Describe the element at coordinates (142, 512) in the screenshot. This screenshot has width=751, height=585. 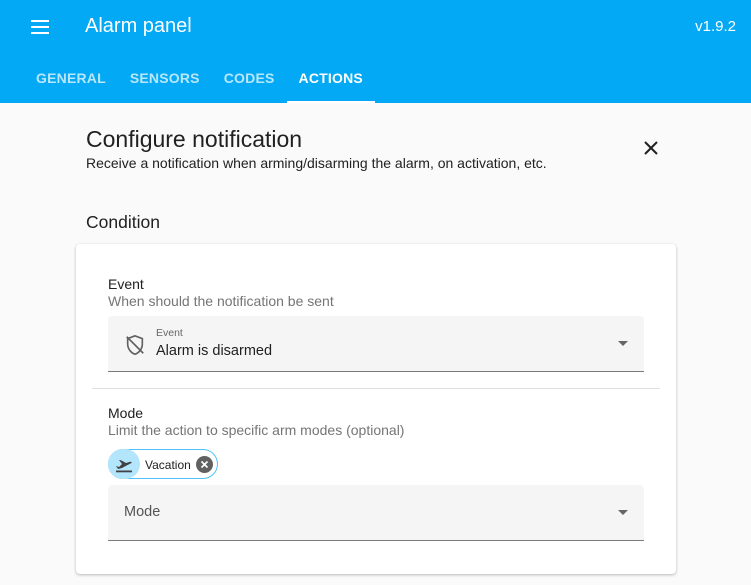
I see `mode-select-placeholder: Mode` at that location.